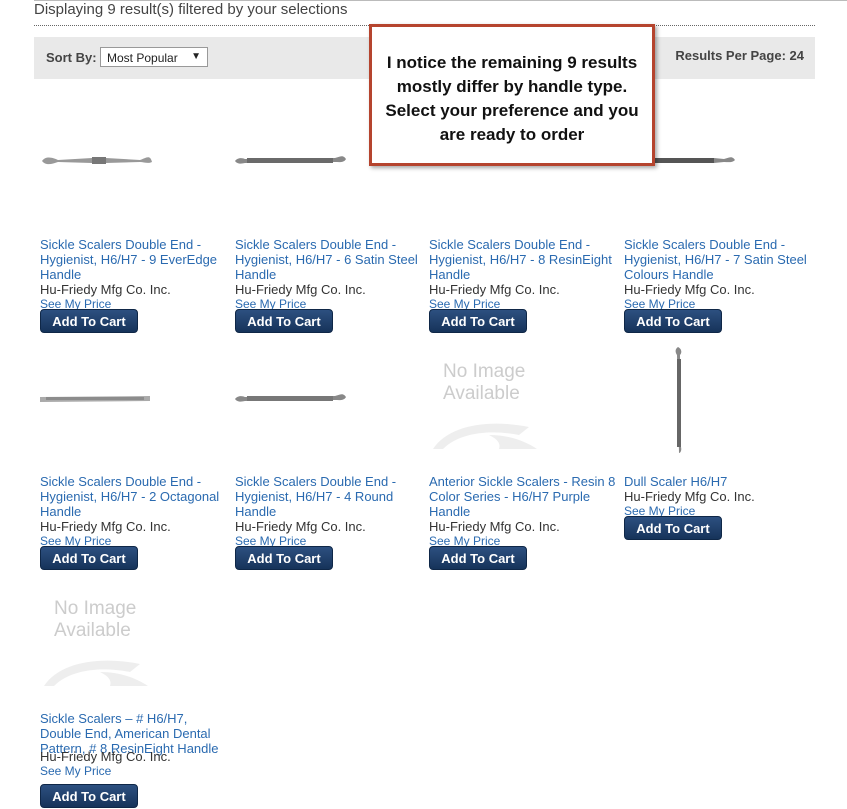  I want to click on product-title-link: Dull Scaler H6/H7, so click(718, 481).